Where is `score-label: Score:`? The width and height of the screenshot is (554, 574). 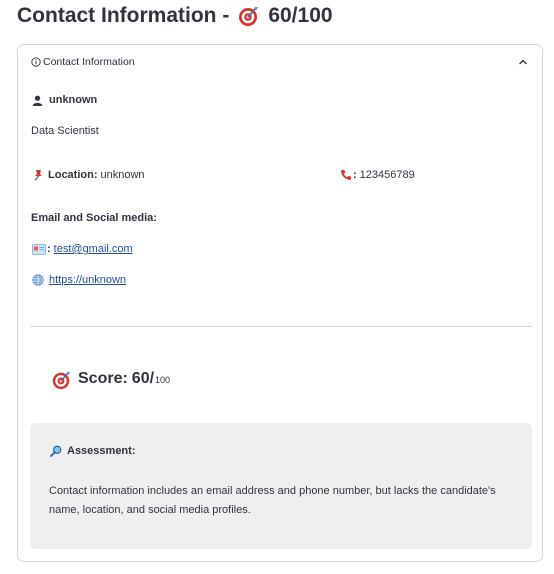 score-label: Score: is located at coordinates (103, 378).